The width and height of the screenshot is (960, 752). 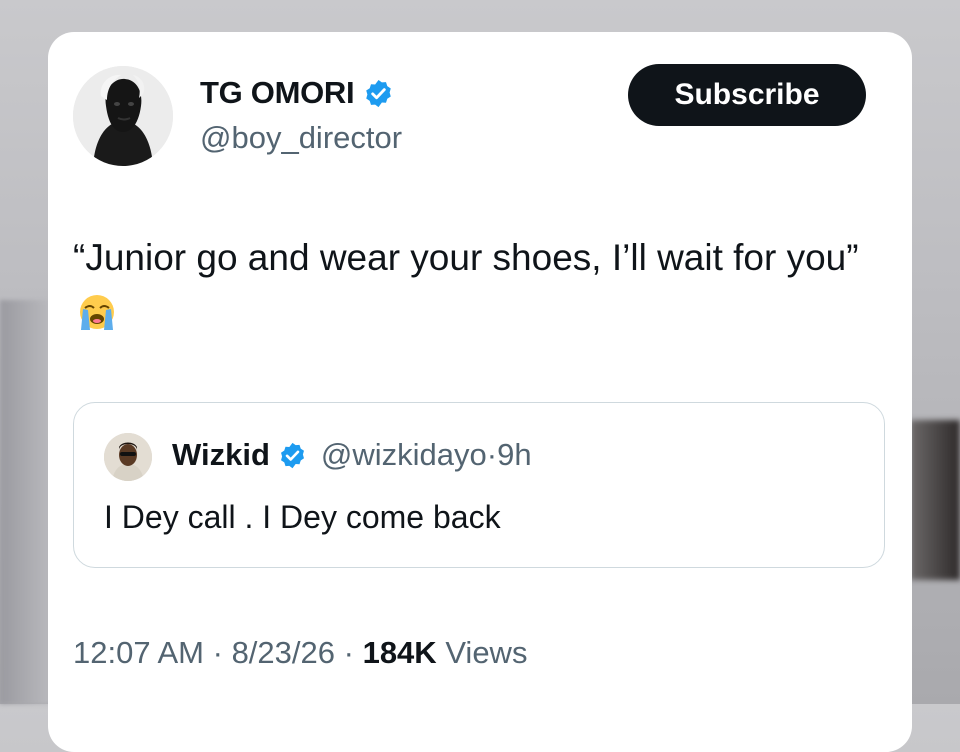 I want to click on quoted-author-name: Wizkid, so click(x=221, y=455).